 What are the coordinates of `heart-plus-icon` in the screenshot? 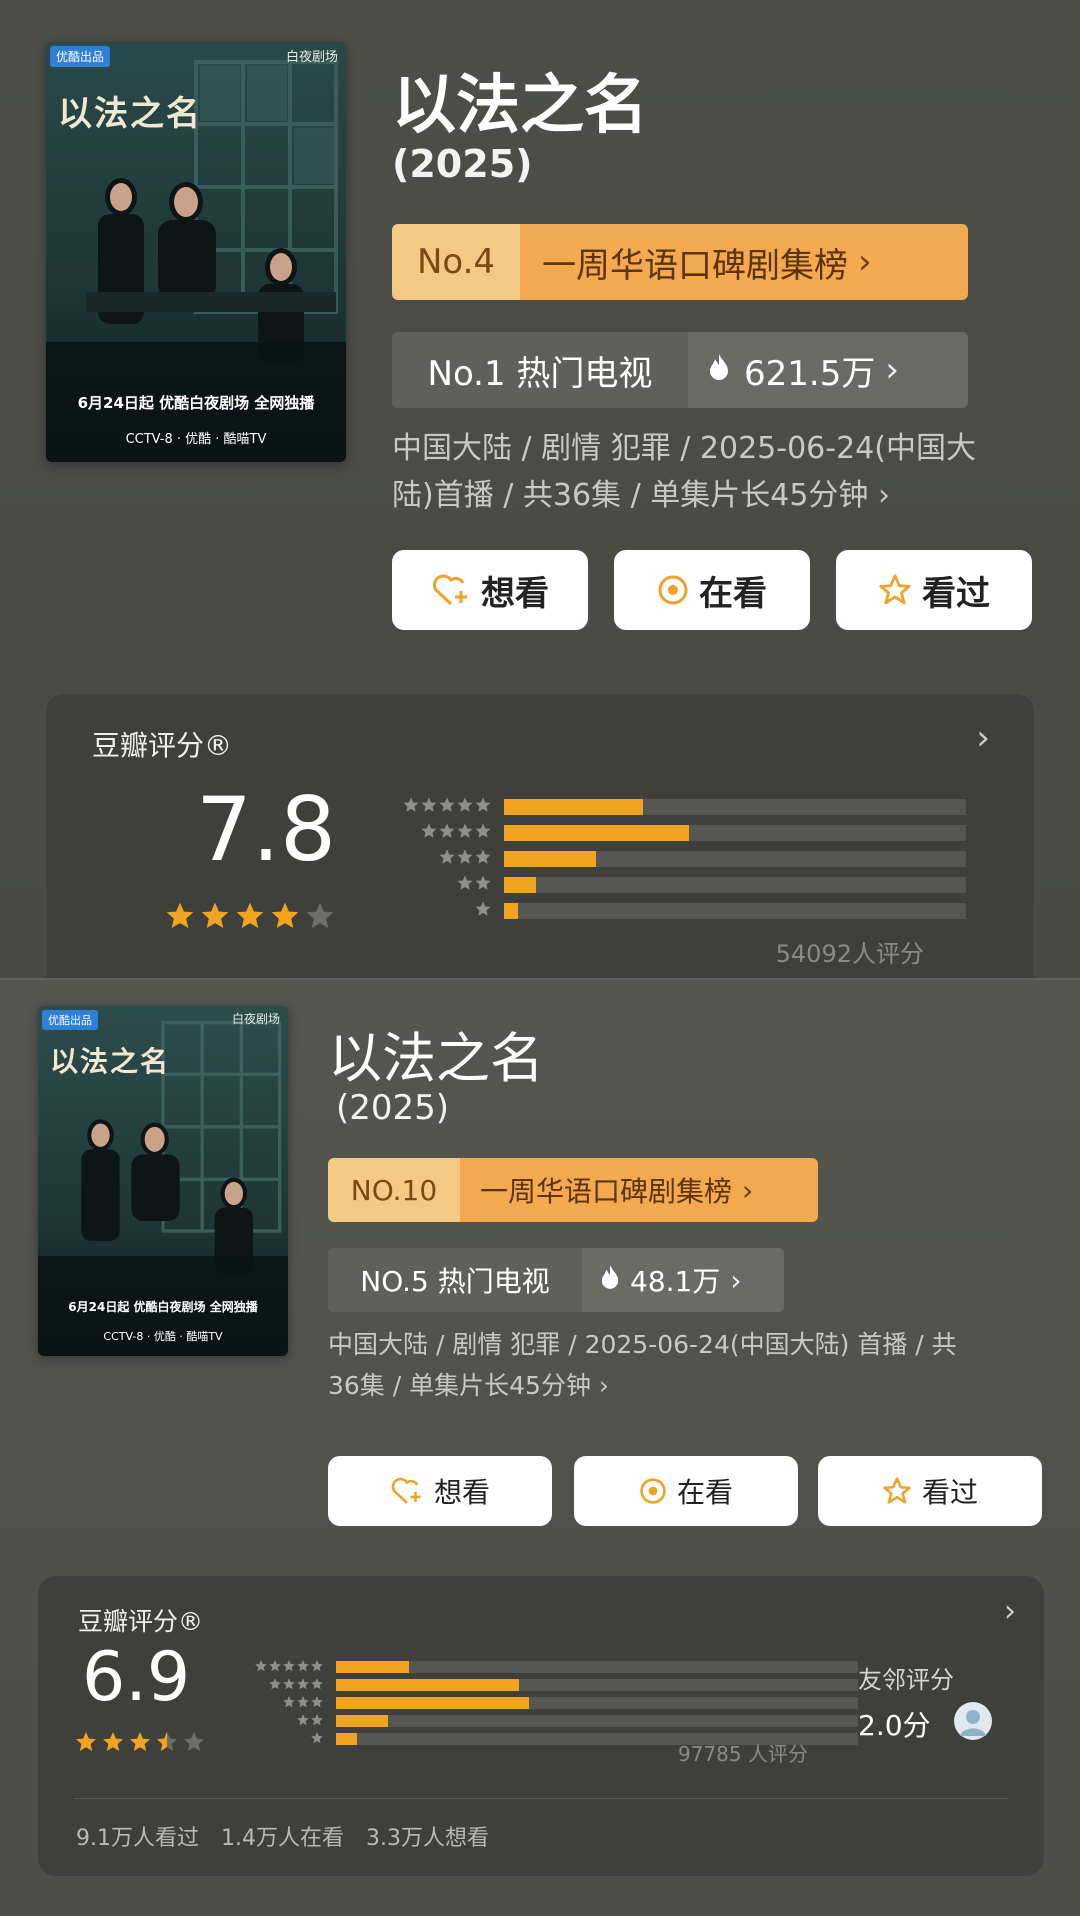 It's located at (451, 590).